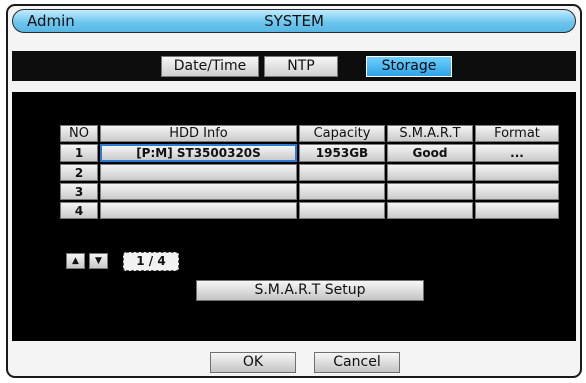 The height and width of the screenshot is (383, 586). Describe the element at coordinates (79, 172) in the screenshot. I see `cell-no: 2` at that location.